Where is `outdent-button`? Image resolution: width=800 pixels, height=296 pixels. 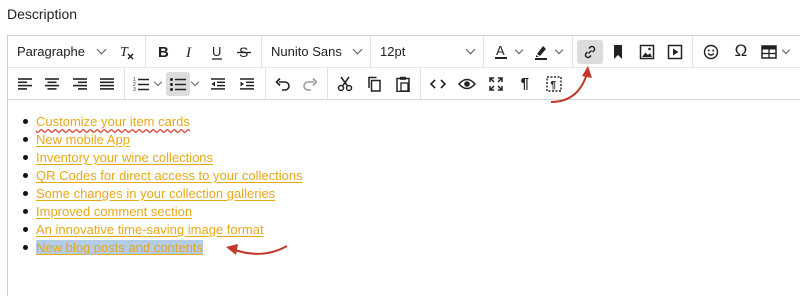 outdent-button is located at coordinates (218, 84).